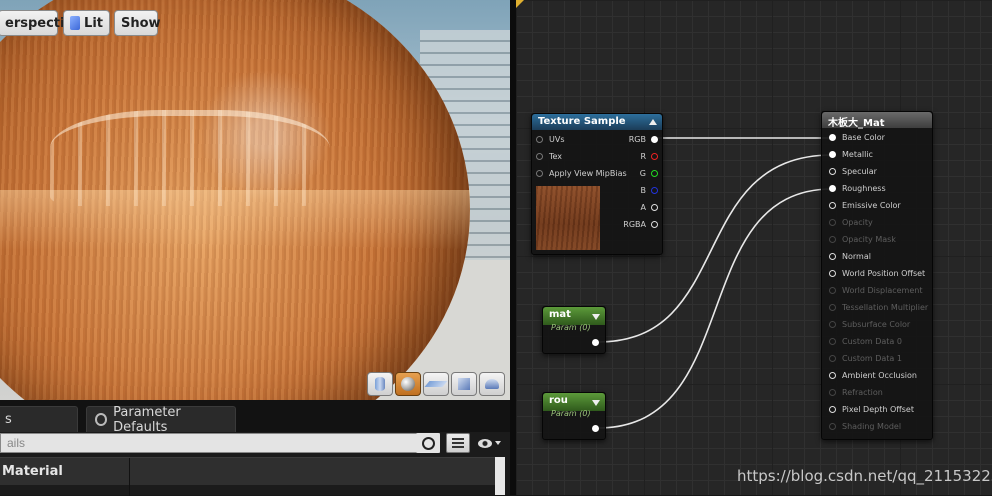  What do you see at coordinates (871, 205) in the screenshot?
I see `material-input-label: Emissive Color` at bounding box center [871, 205].